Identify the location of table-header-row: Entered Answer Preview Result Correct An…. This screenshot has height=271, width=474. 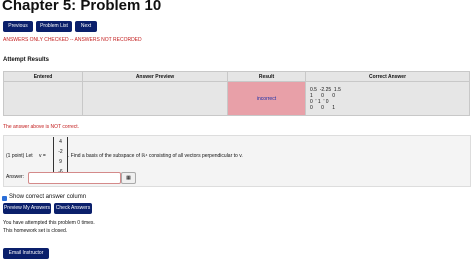
(236, 76).